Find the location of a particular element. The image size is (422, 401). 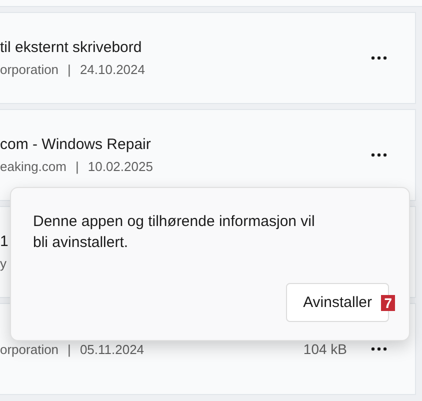

dialog-message: Denne appen og tilhørende informasjon vil bli avinstallert. is located at coordinates (174, 232).